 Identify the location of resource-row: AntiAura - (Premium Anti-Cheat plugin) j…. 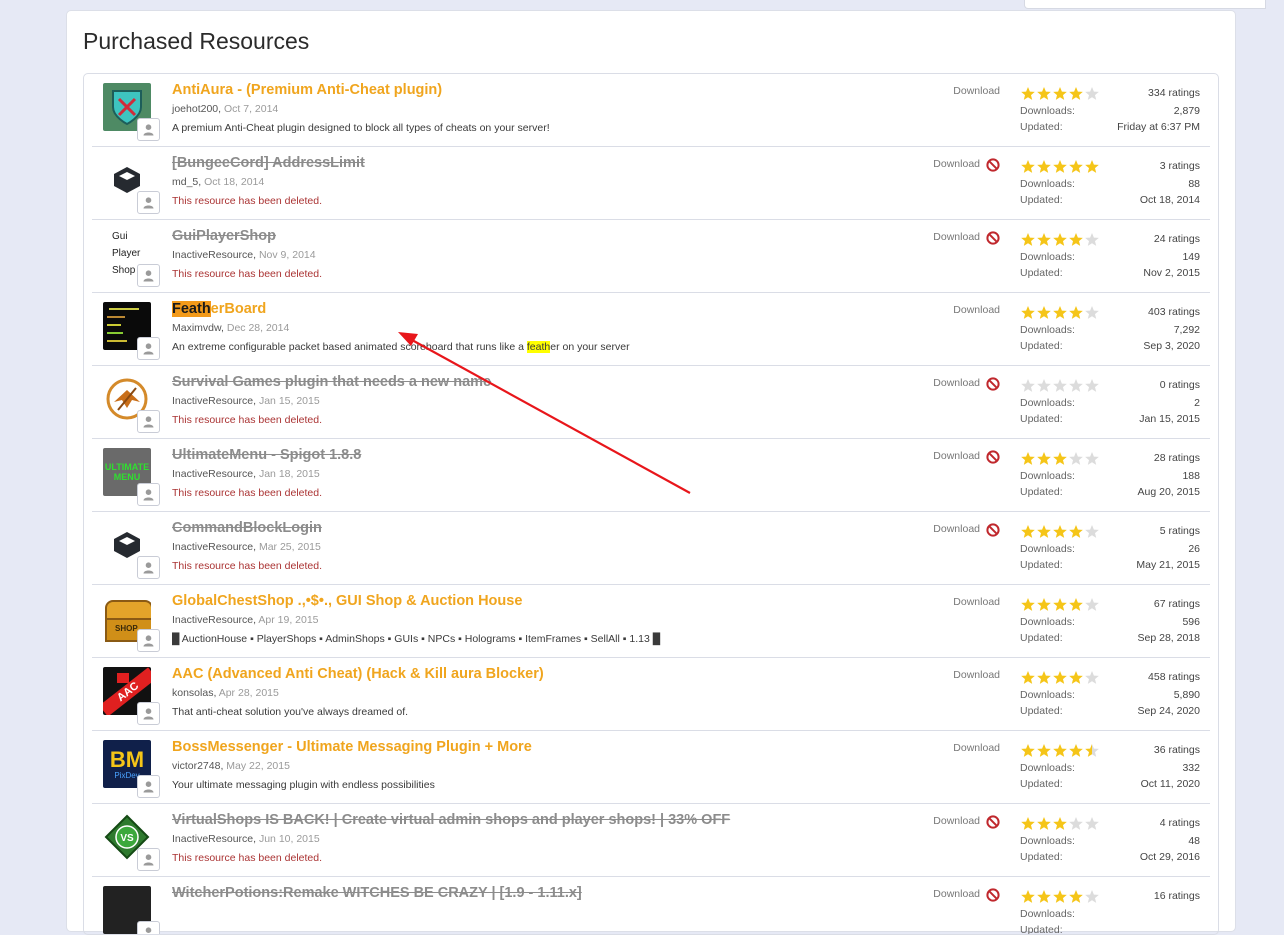
(651, 110).